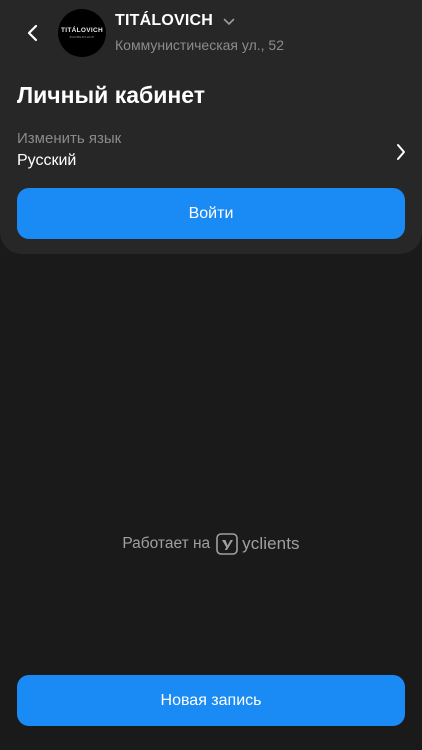 The image size is (422, 750). I want to click on powered-by: Работает на yclients, so click(211, 544).